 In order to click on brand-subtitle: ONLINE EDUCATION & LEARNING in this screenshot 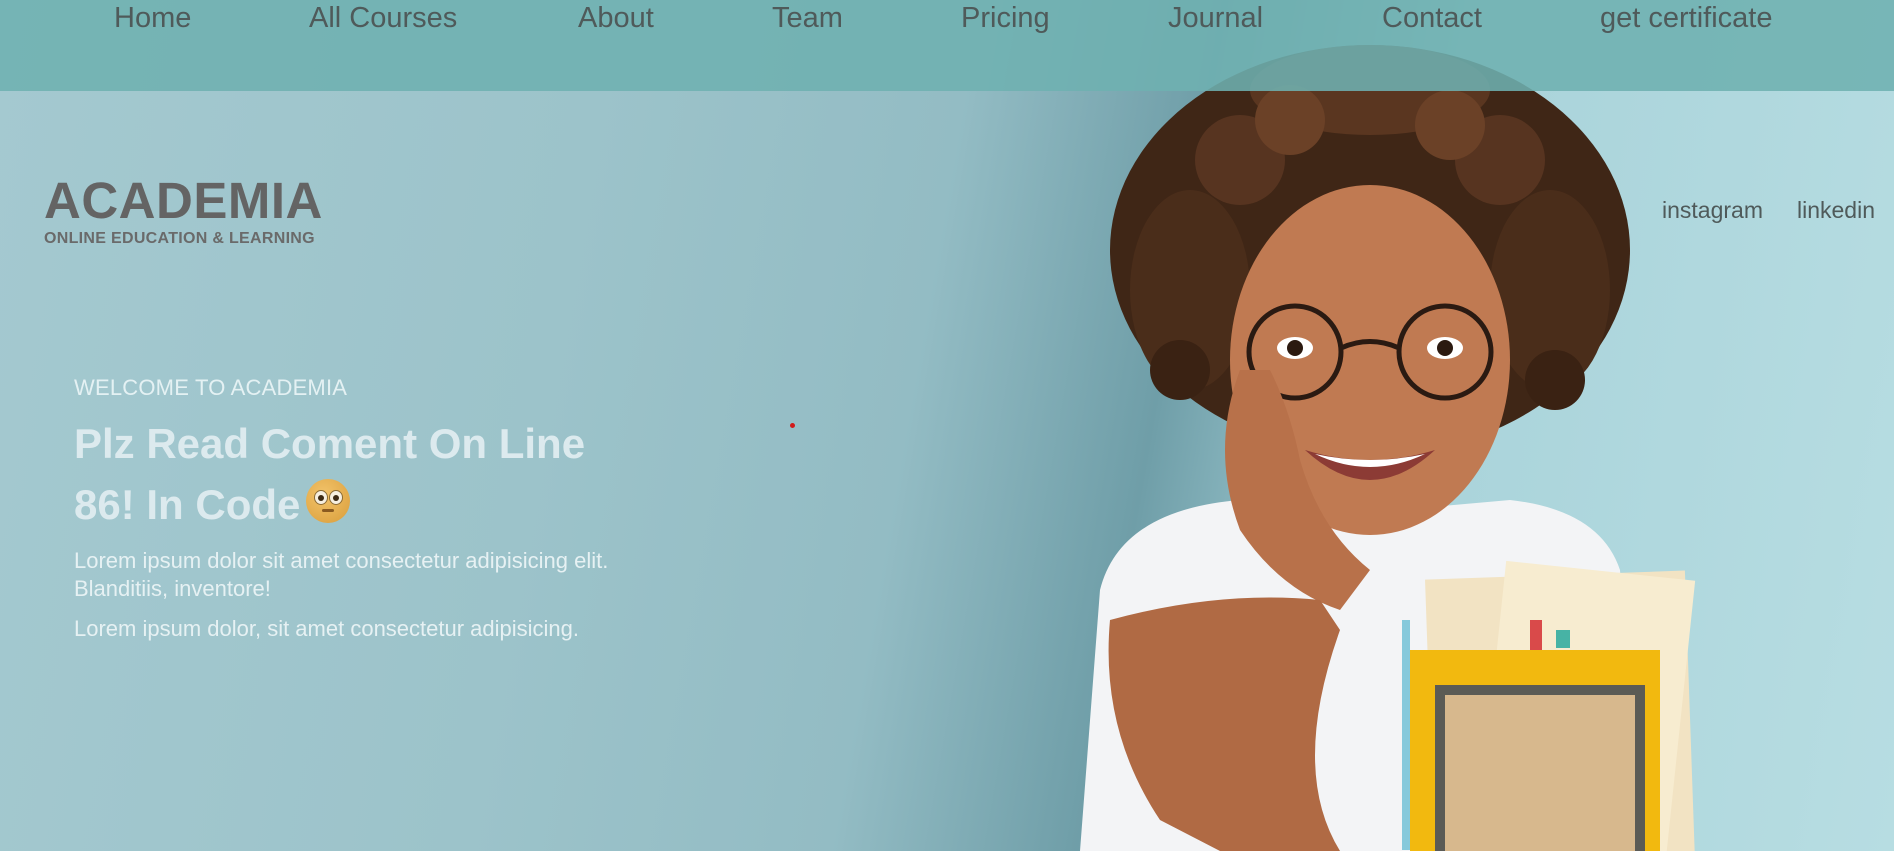, I will do `click(179, 238)`.